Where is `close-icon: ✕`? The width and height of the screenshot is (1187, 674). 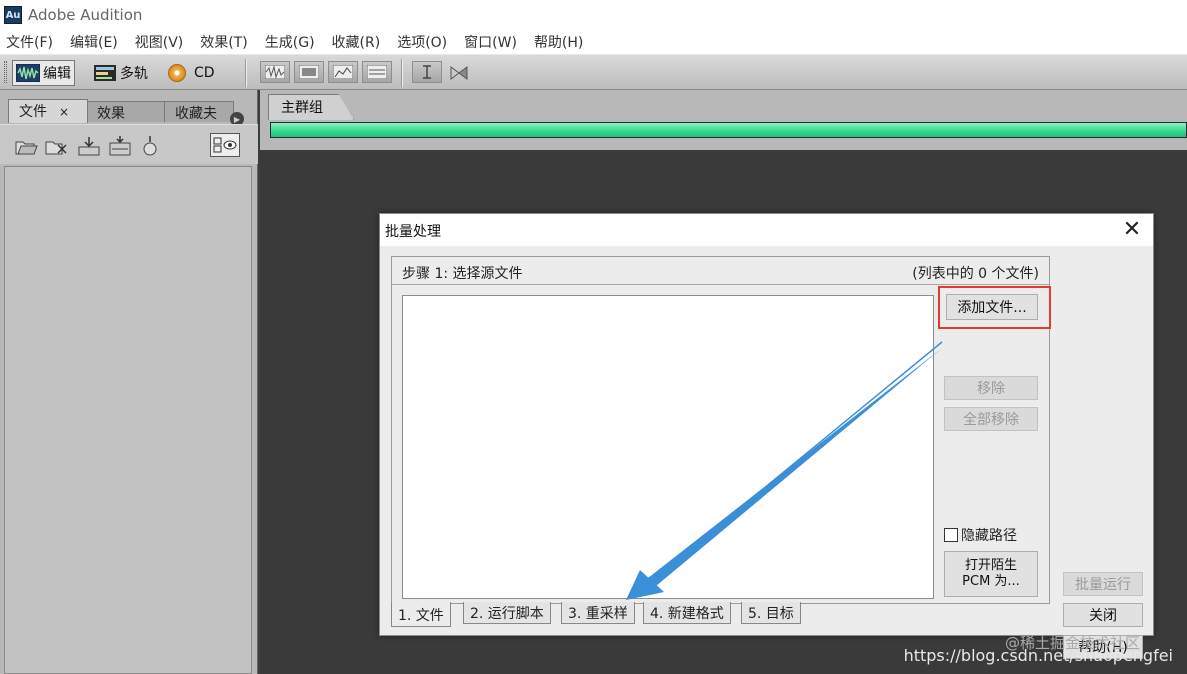 close-icon: ✕ is located at coordinates (1132, 229).